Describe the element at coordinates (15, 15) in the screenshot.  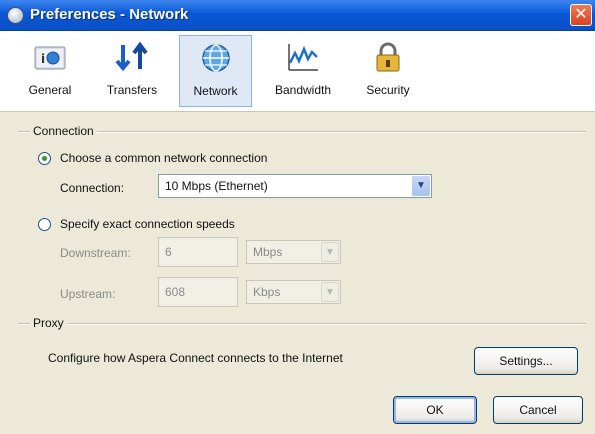
I see `app-icon` at that location.